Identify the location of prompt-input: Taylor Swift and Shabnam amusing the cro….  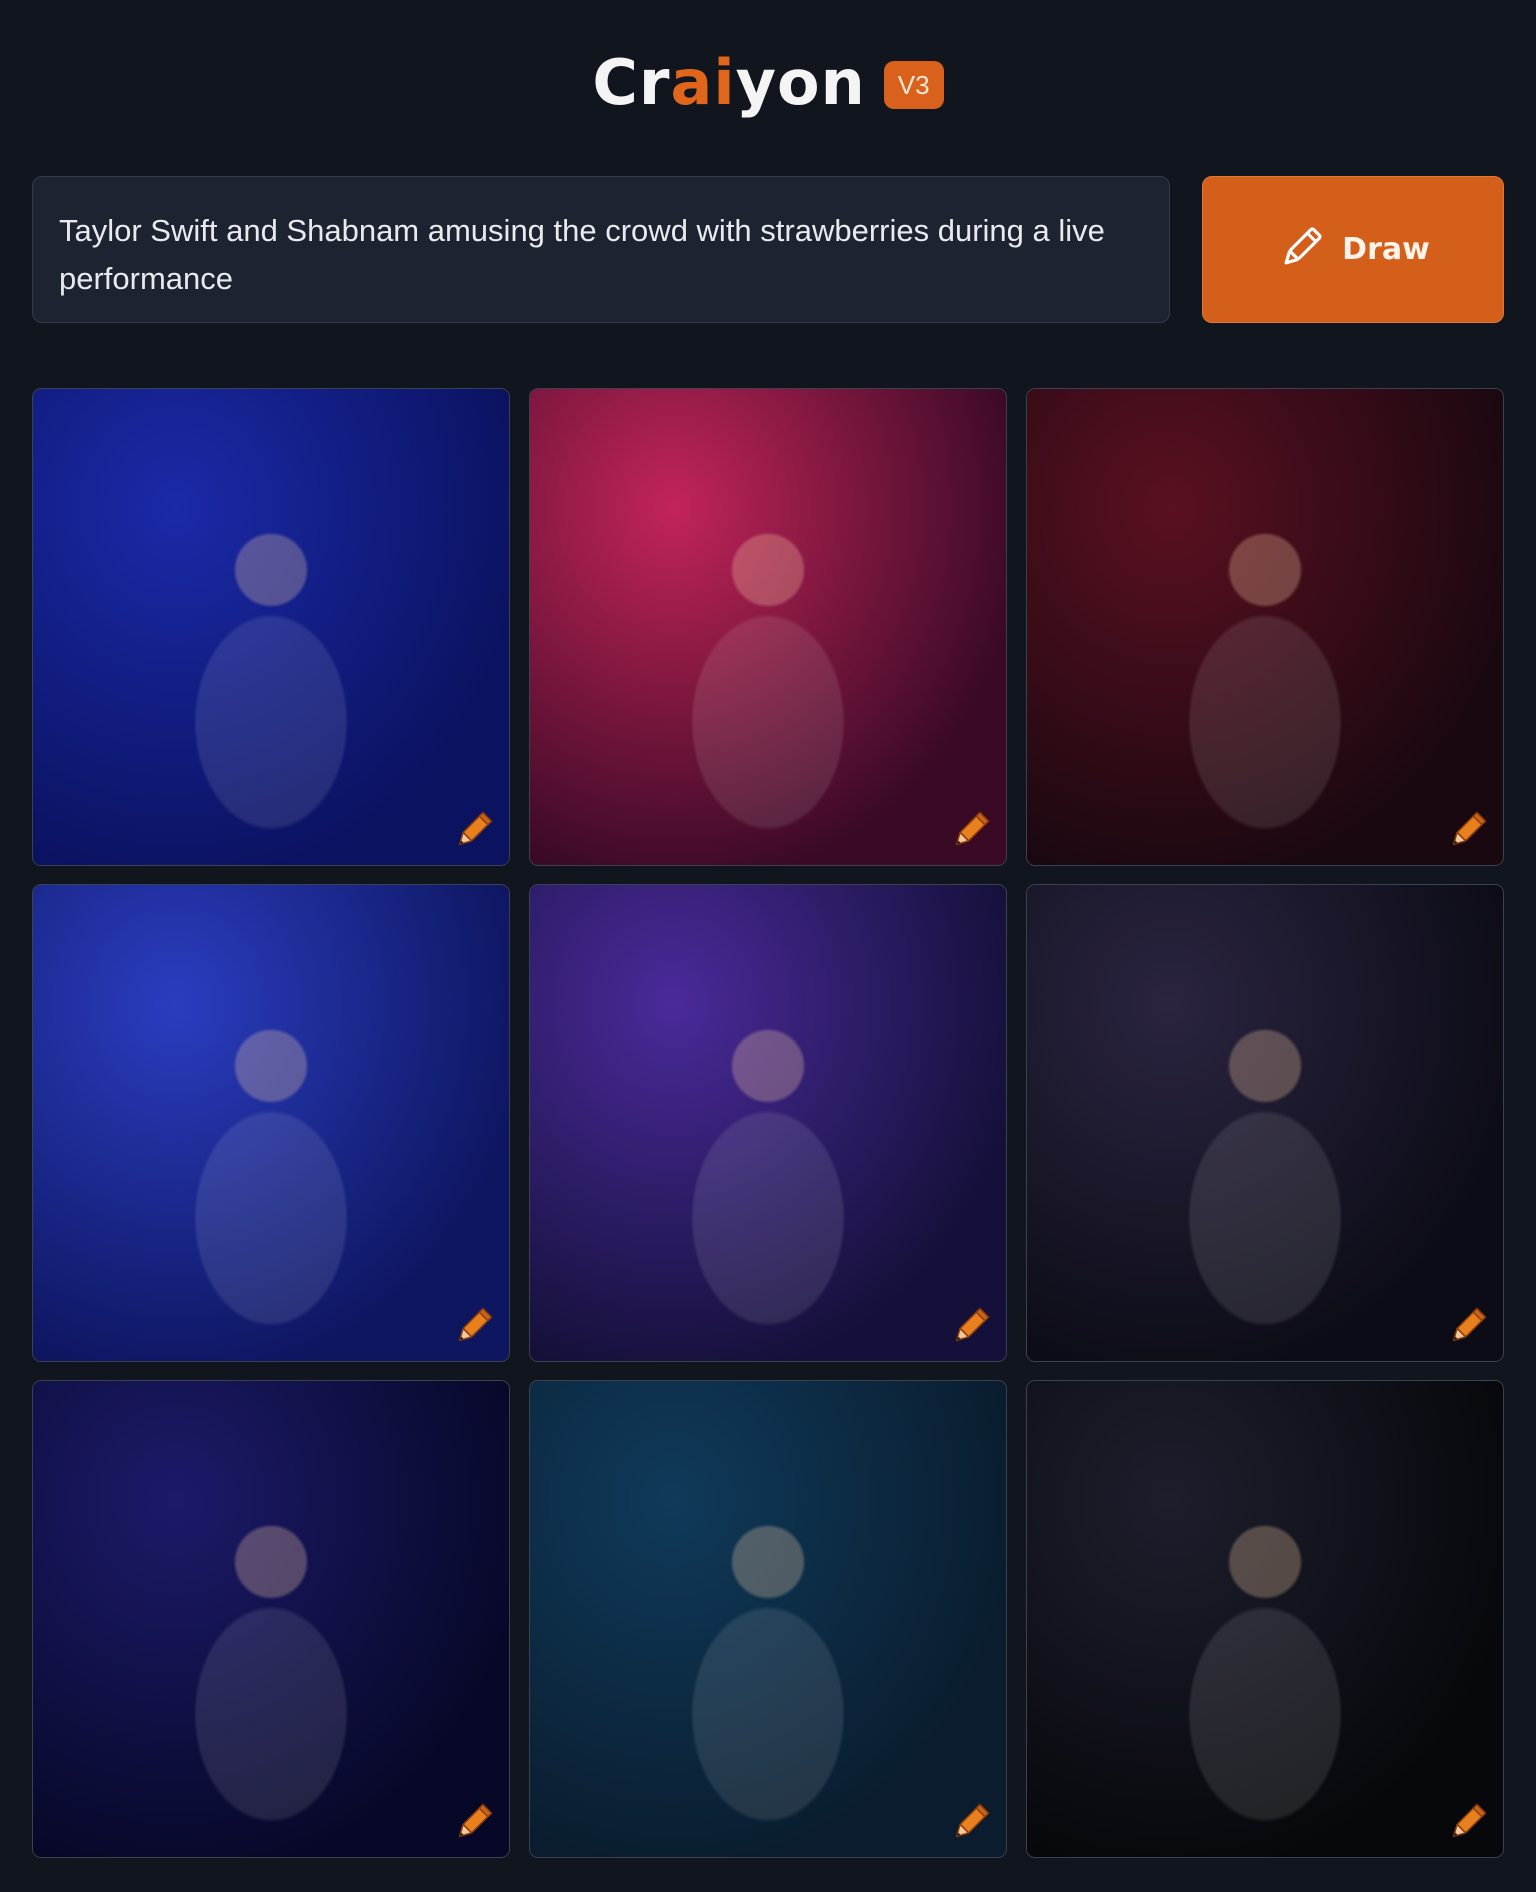
(601, 249).